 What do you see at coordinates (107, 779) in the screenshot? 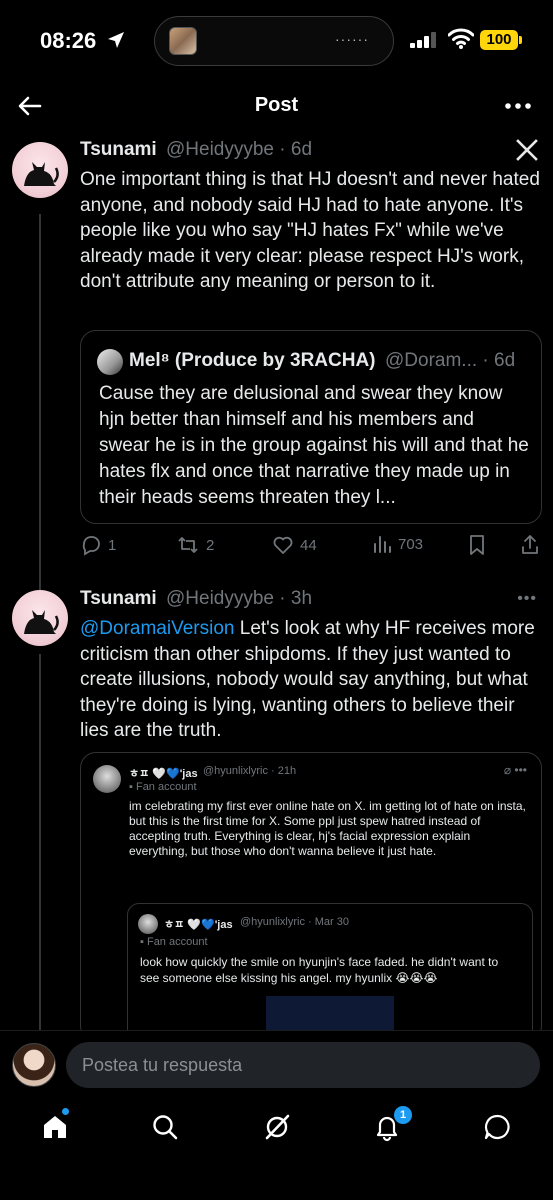
I see `embed-avatar` at bounding box center [107, 779].